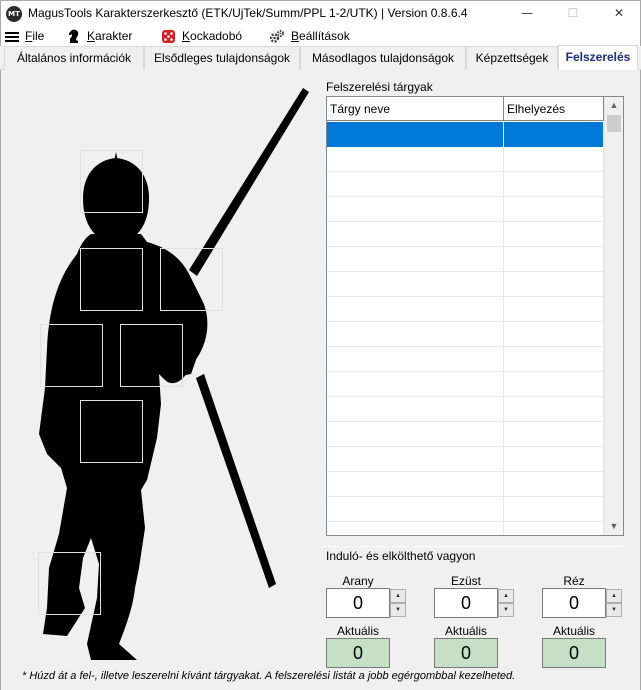 The image size is (641, 690). Describe the element at coordinates (574, 603) in the screenshot. I see `rez-input: 0` at that location.